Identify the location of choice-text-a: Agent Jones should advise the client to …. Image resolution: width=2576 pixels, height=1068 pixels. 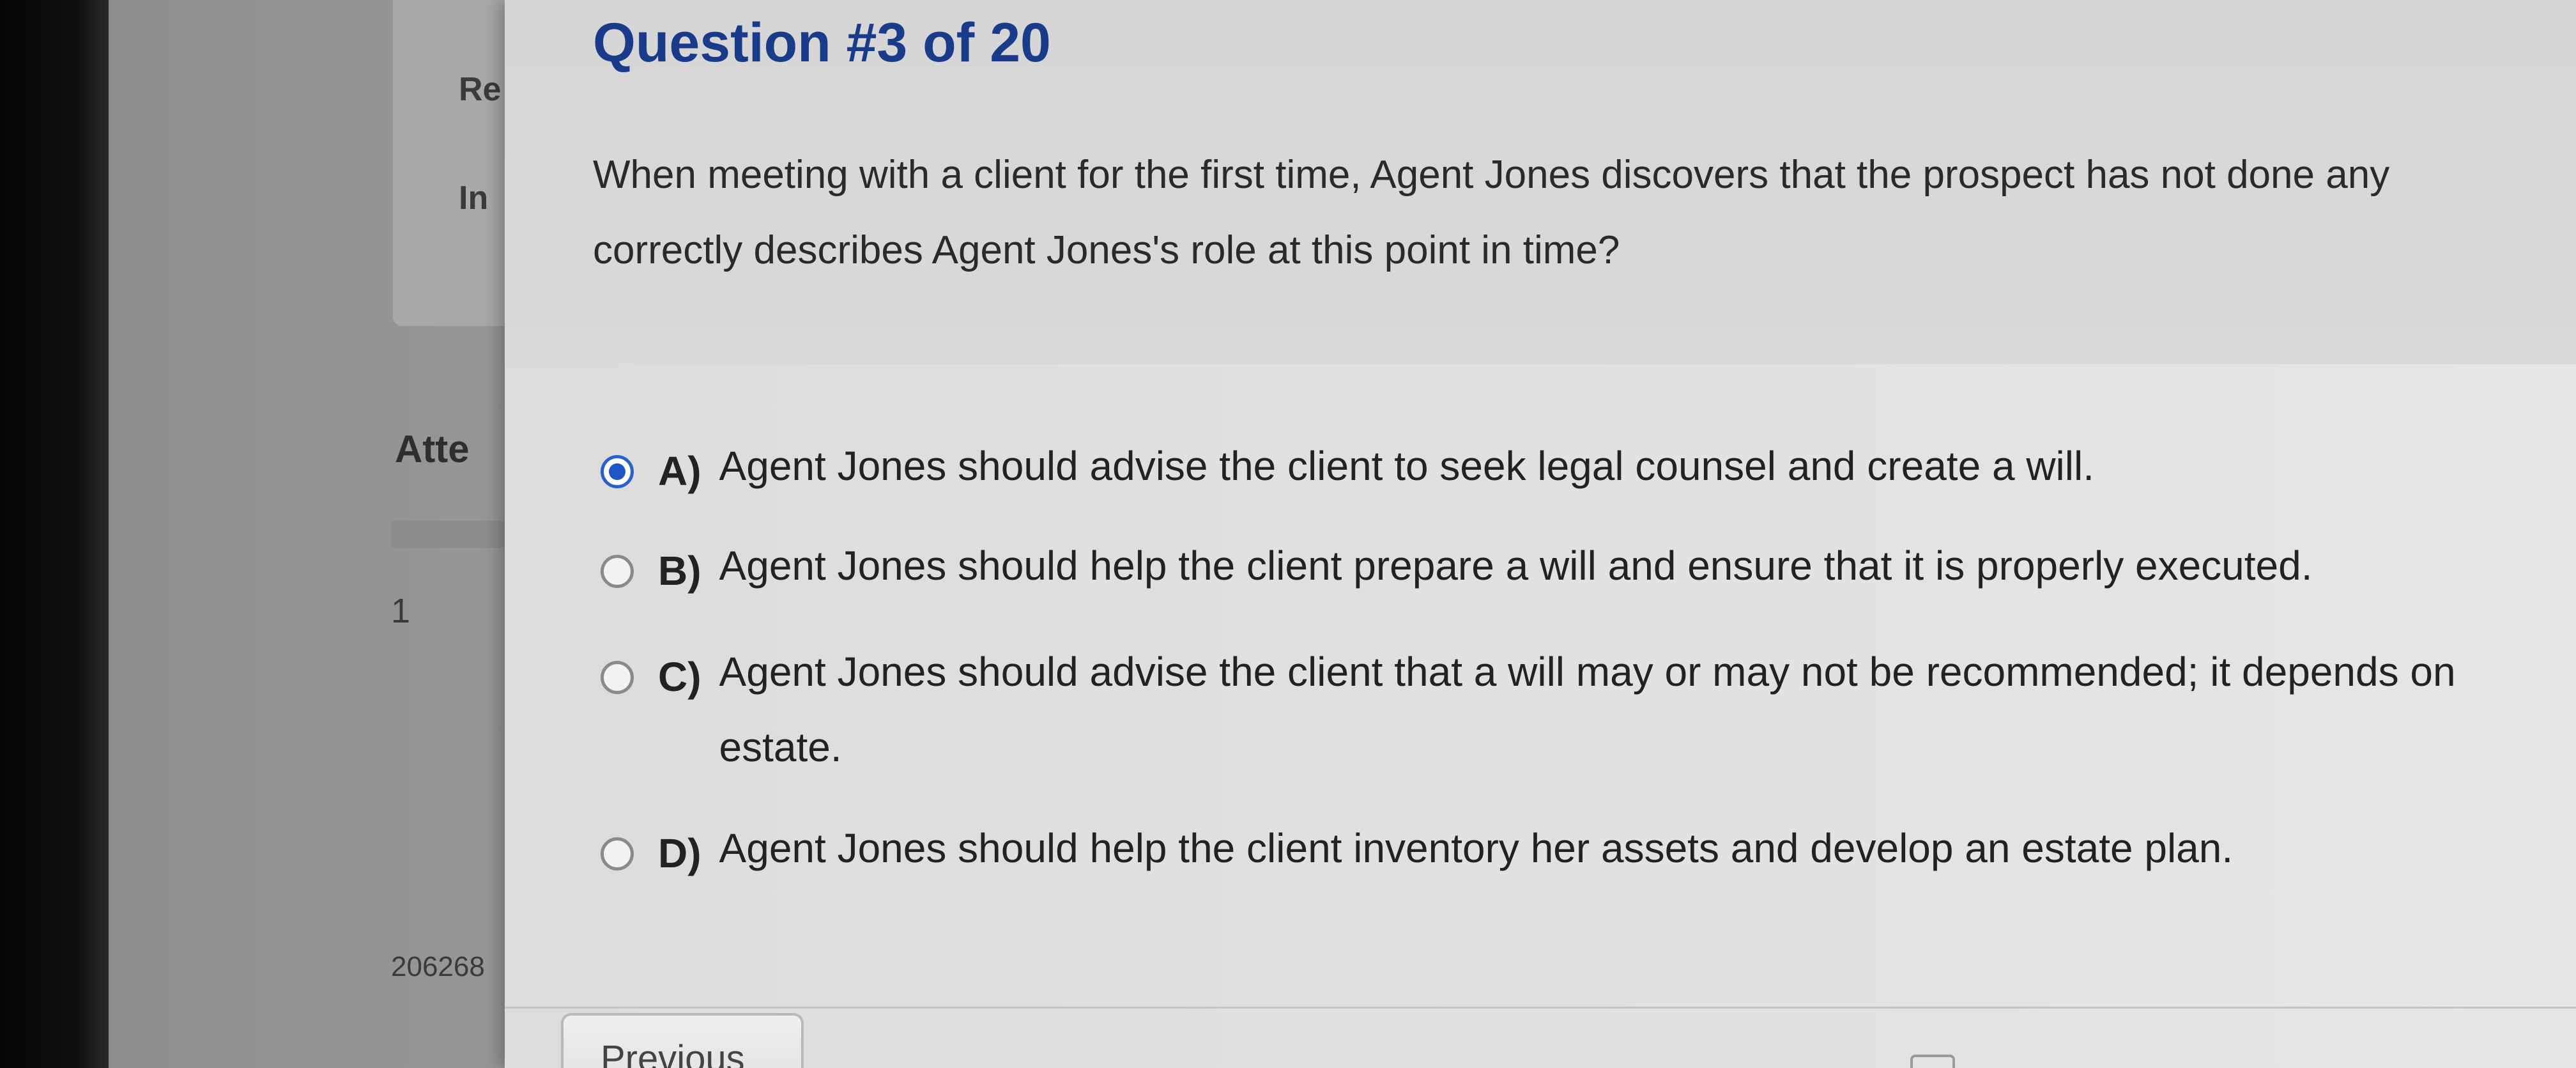
(1406, 466).